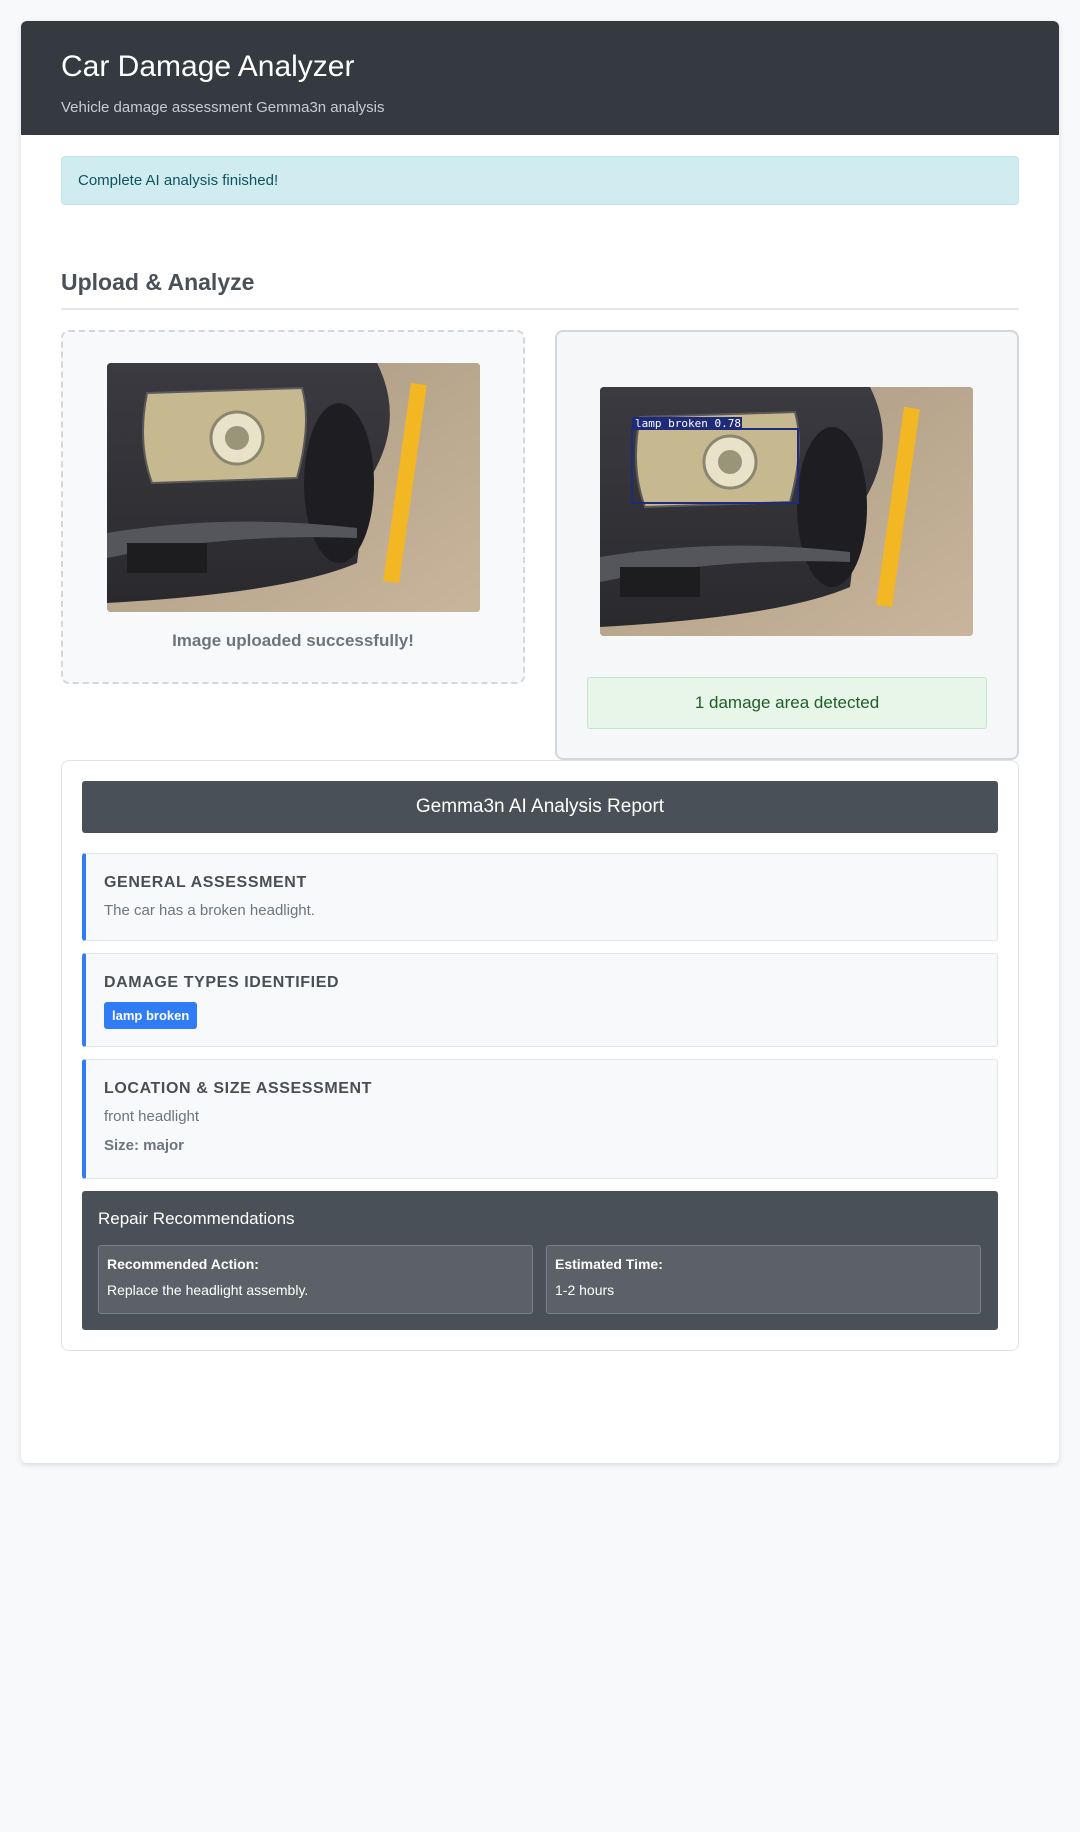 The width and height of the screenshot is (1080, 1832). What do you see at coordinates (144, 1145) in the screenshot?
I see `size-text: Size: major` at bounding box center [144, 1145].